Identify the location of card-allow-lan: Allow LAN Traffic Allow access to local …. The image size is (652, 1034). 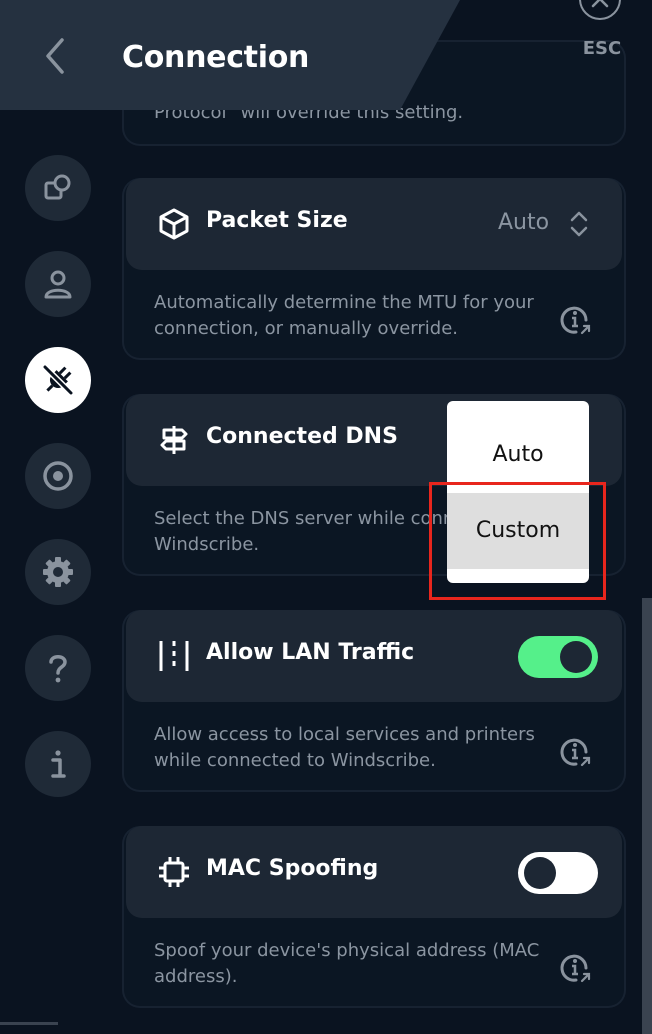
(374, 701).